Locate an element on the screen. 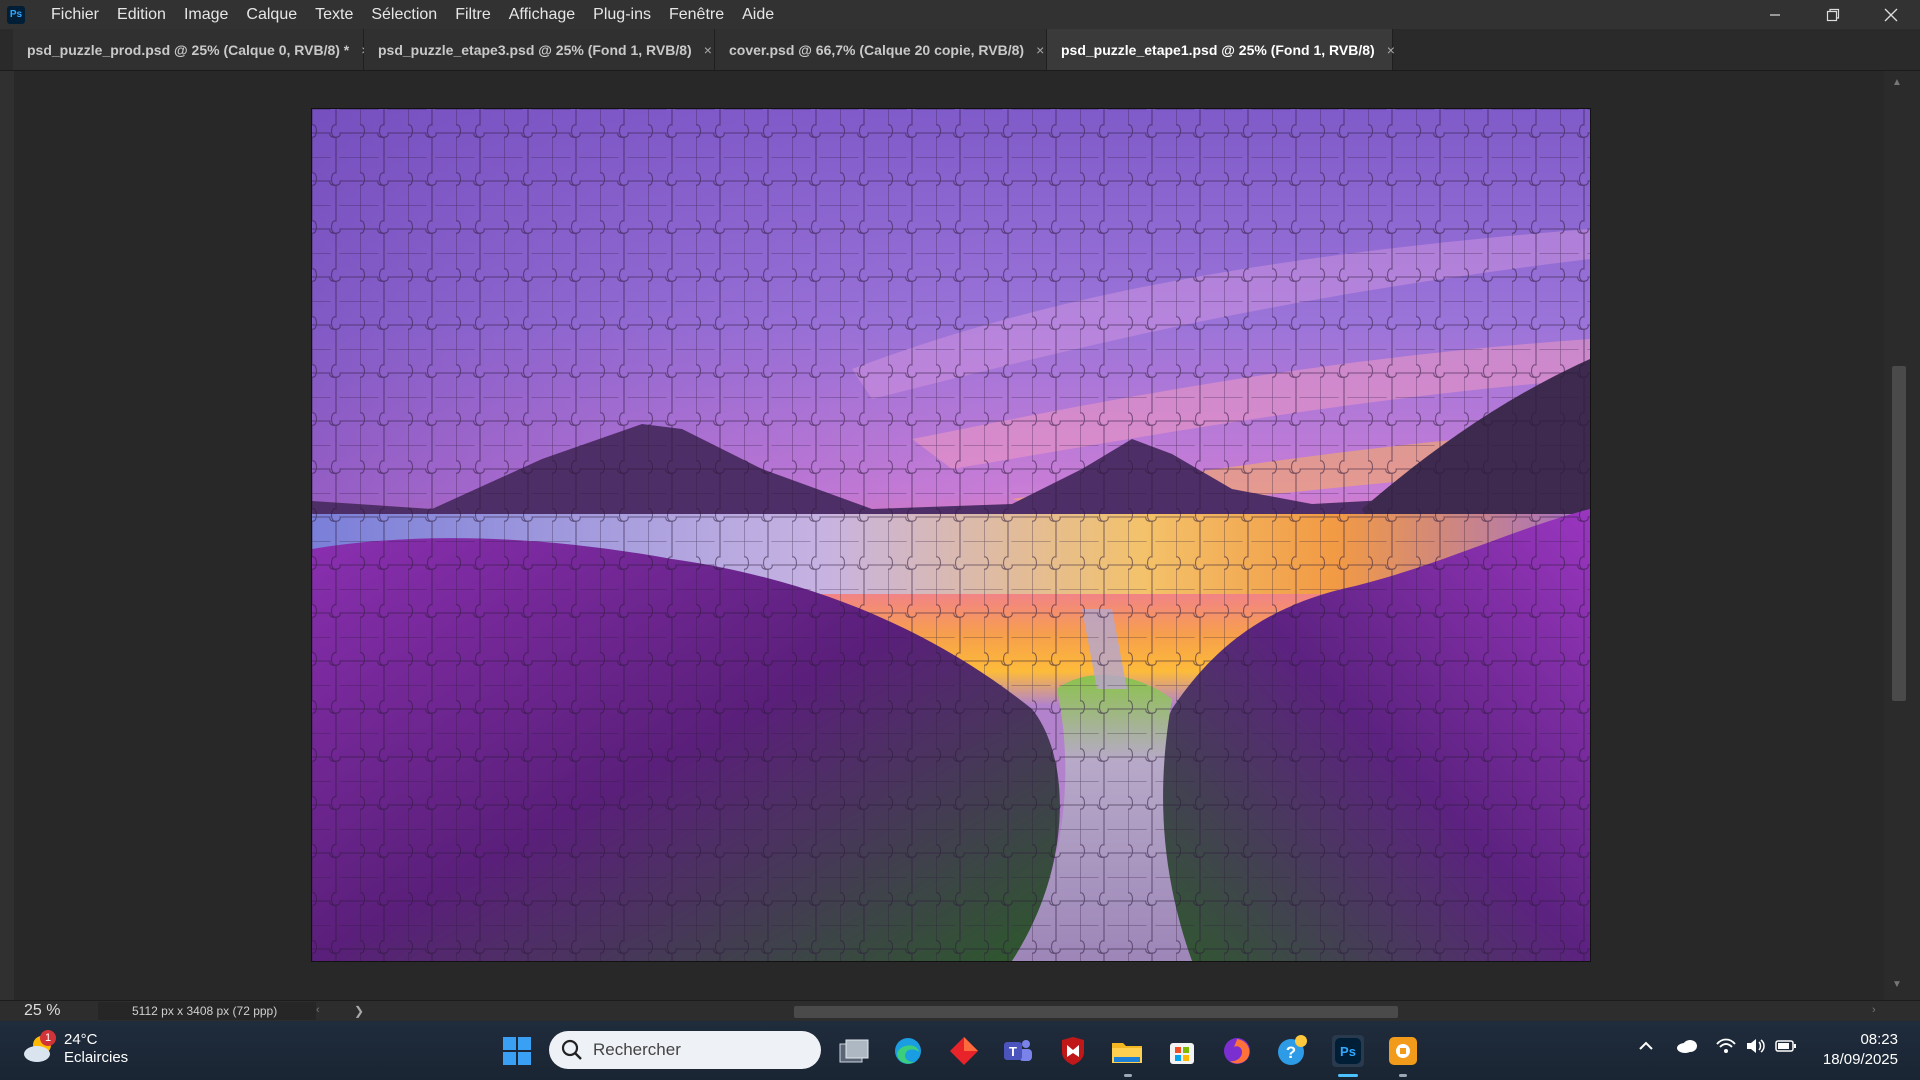 This screenshot has width=1920, height=1080. menu-selection: Sélection is located at coordinates (404, 14).